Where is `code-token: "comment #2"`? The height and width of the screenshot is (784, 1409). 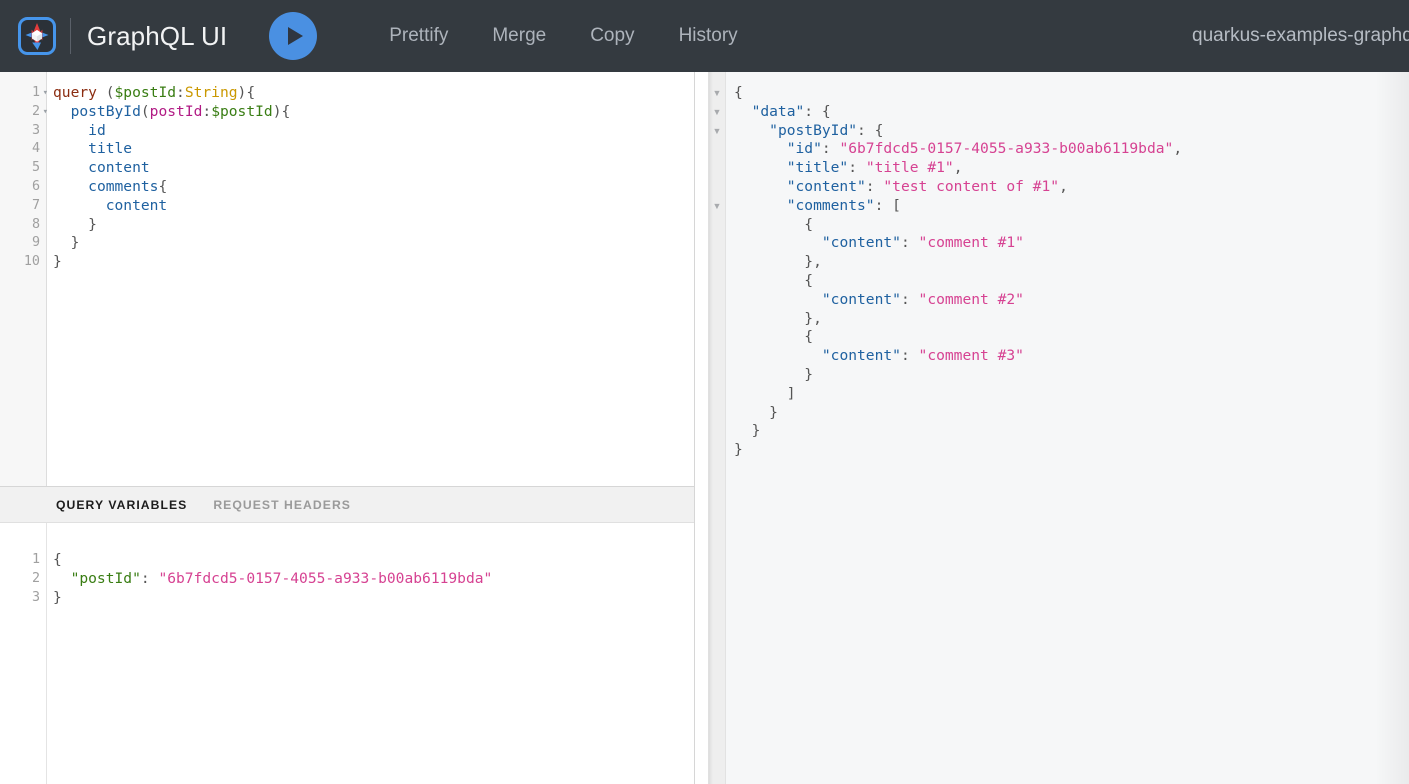 code-token: "comment #2" is located at coordinates (971, 299).